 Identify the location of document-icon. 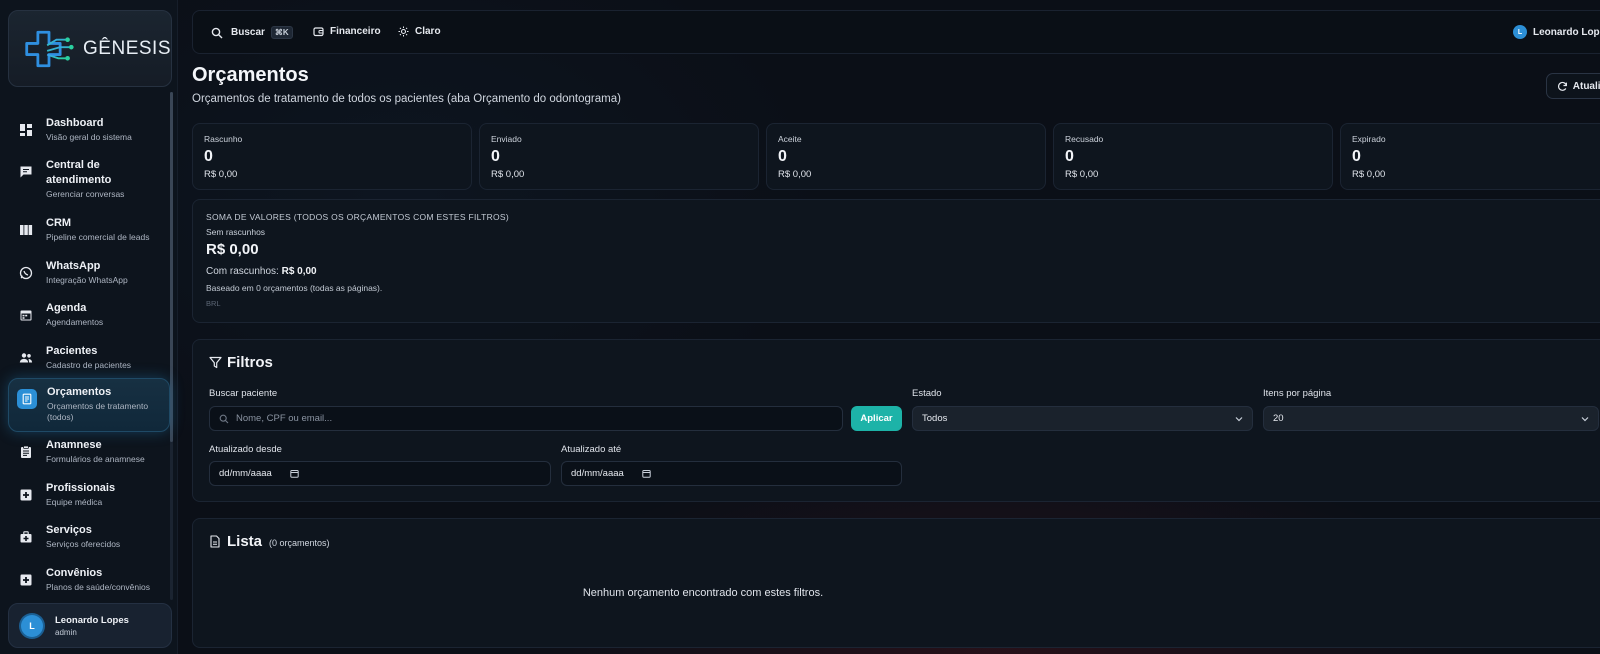
(215, 541).